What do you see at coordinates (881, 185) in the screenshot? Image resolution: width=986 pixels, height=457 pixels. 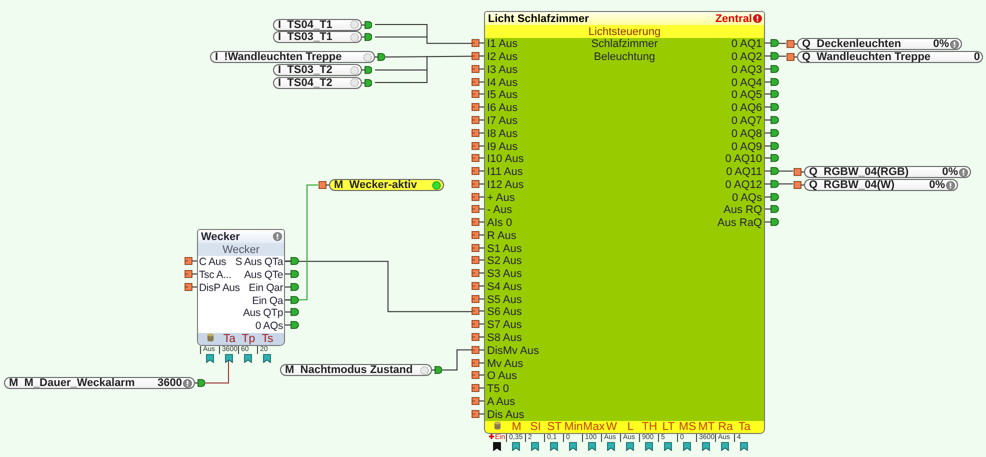 I see `output-node: Q RGBW_04(W) 0%` at bounding box center [881, 185].